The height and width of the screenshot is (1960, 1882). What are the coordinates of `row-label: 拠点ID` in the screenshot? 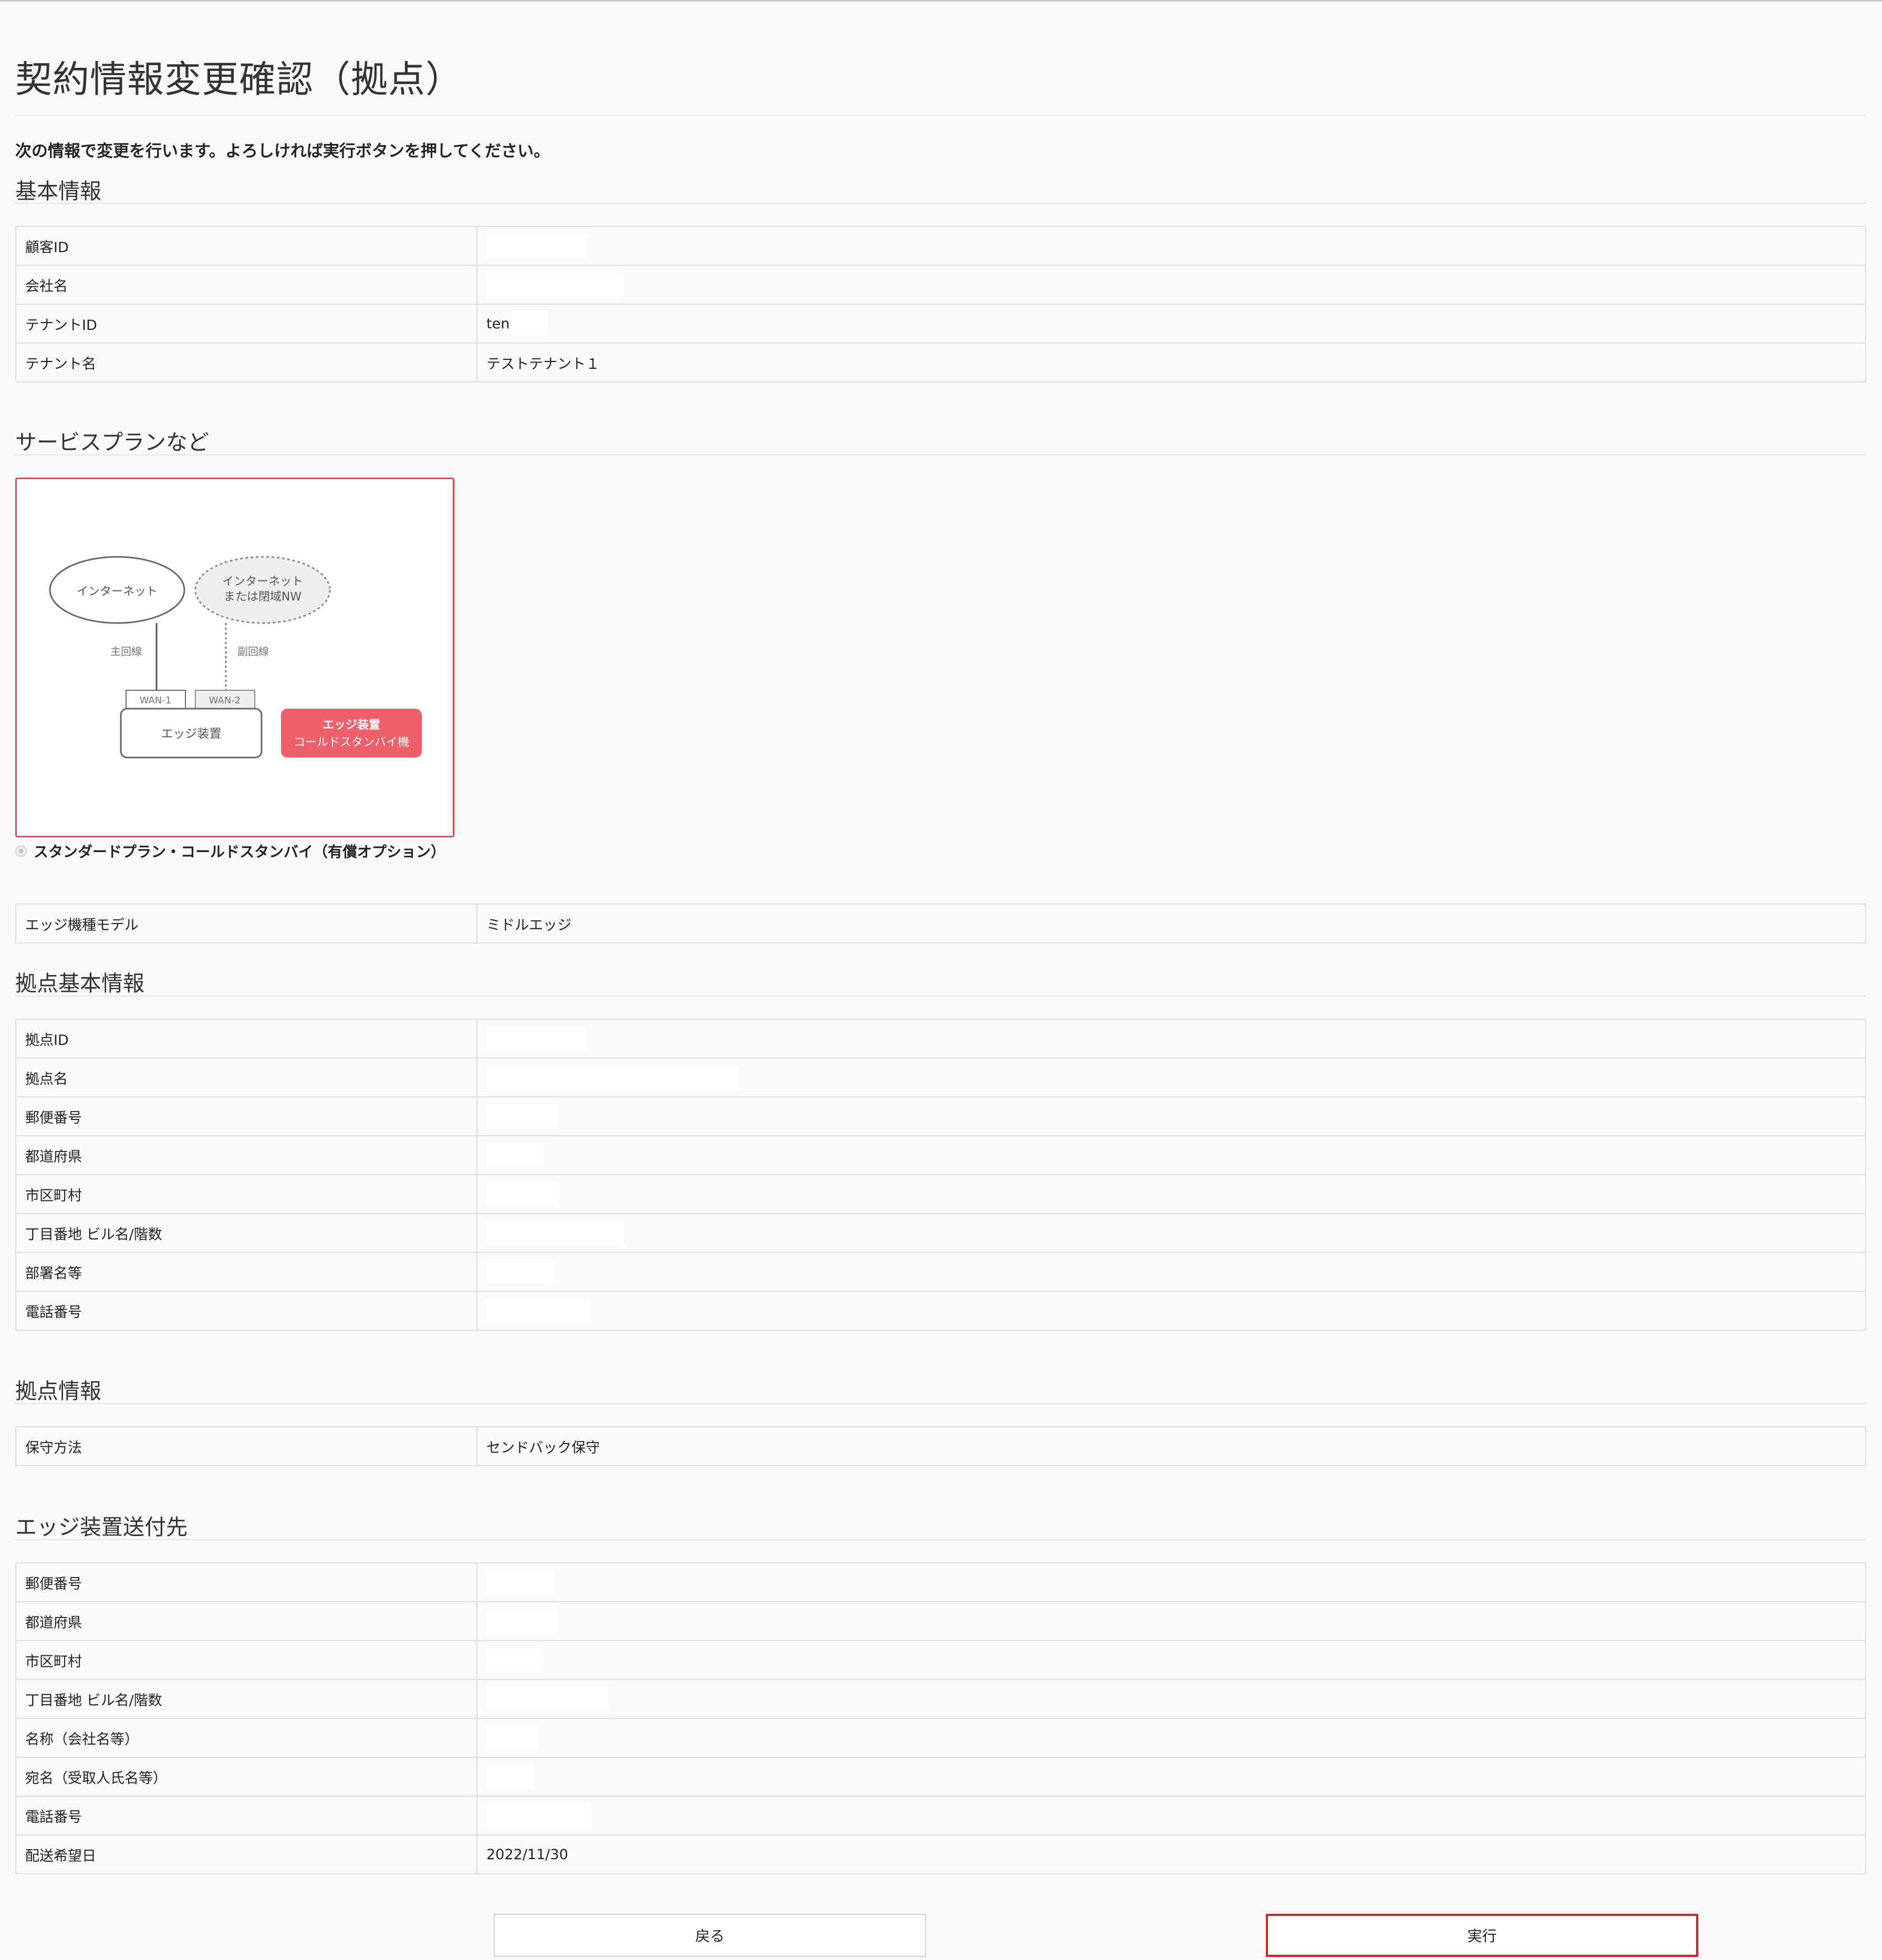 It's located at (246, 1038).